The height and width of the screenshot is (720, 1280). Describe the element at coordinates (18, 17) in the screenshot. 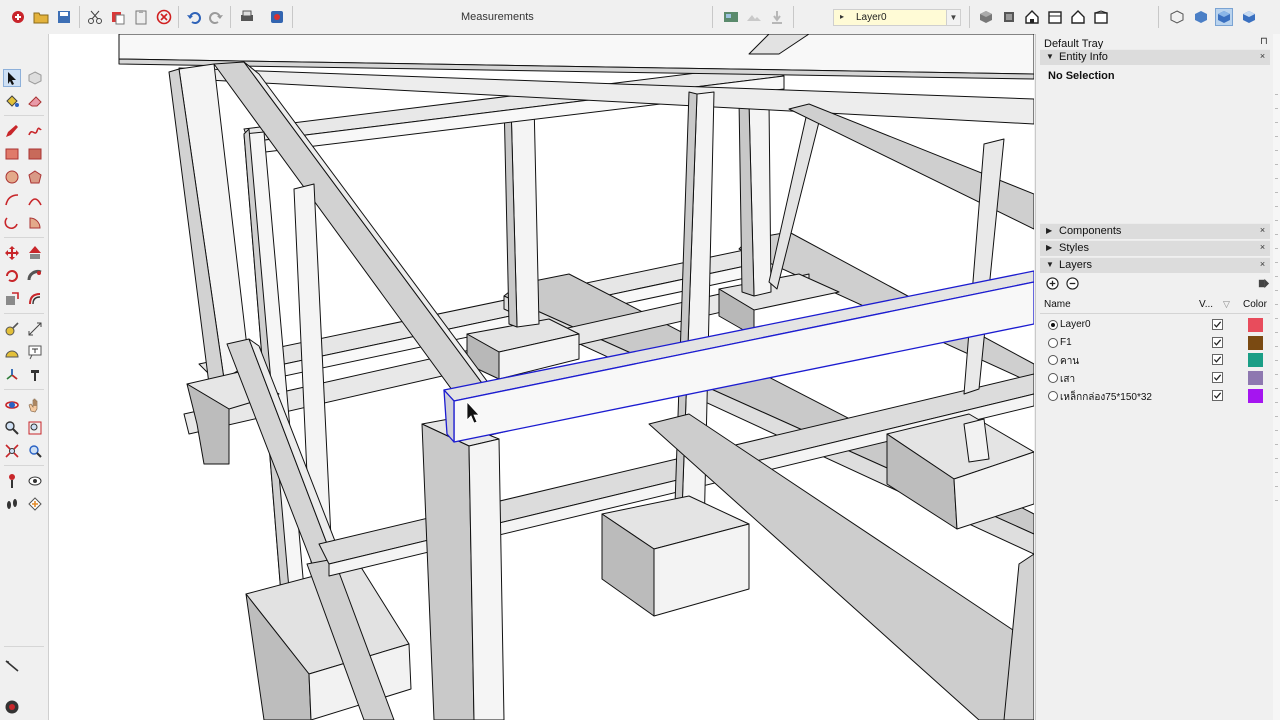

I see `model-info-icon` at that location.